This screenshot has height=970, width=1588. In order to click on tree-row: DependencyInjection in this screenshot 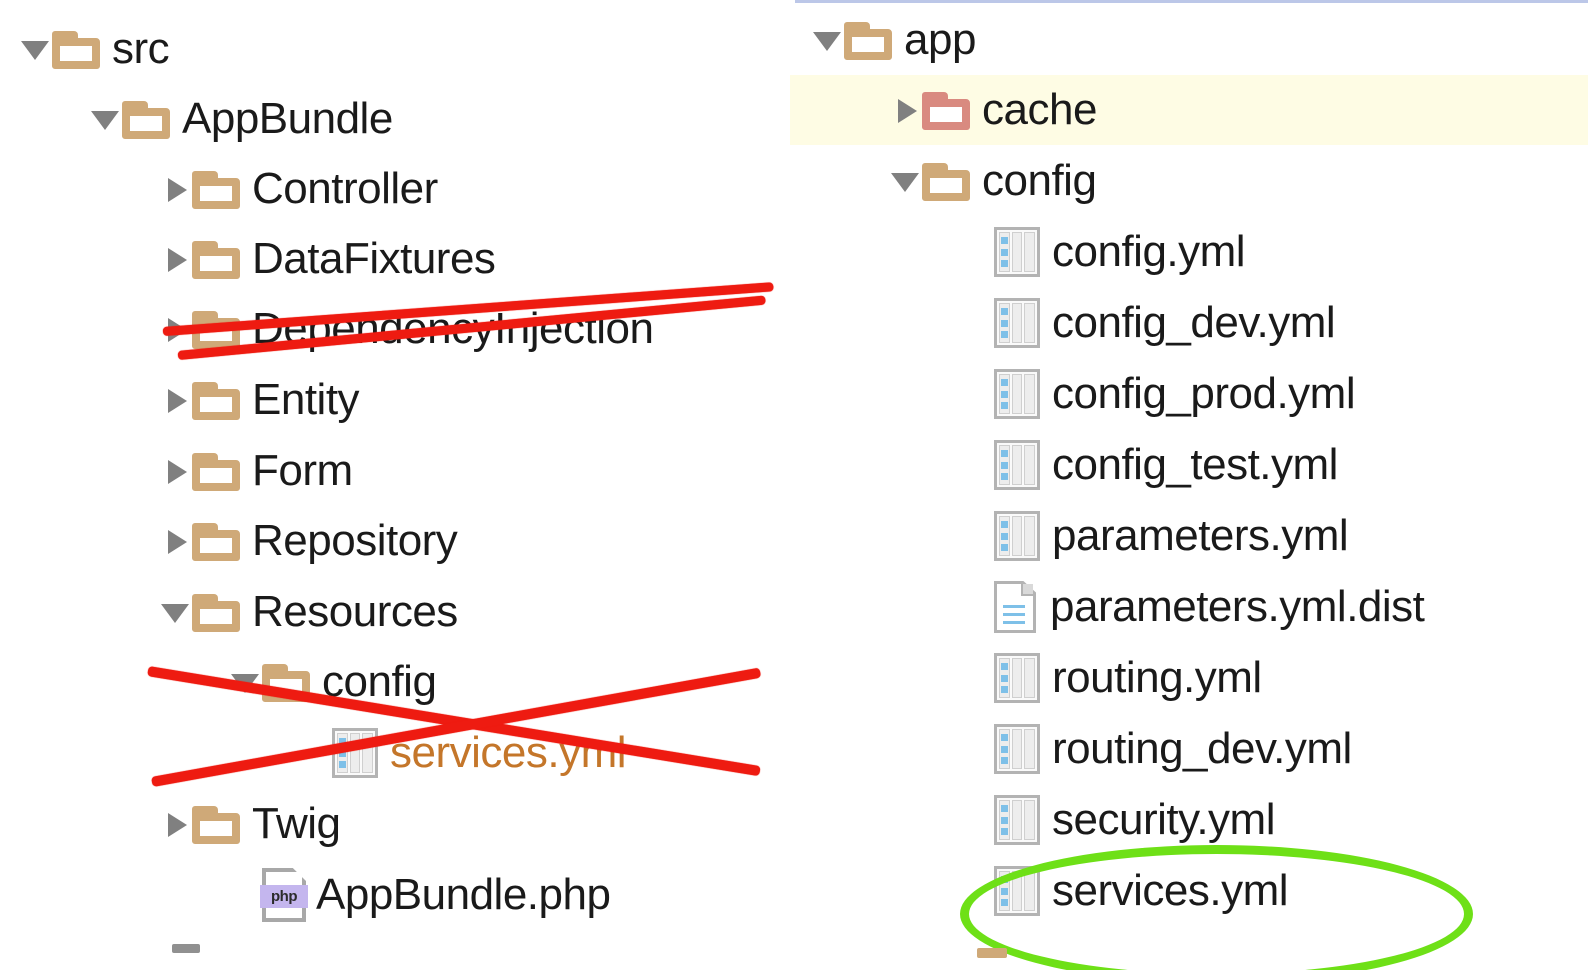, I will do `click(395, 329)`.